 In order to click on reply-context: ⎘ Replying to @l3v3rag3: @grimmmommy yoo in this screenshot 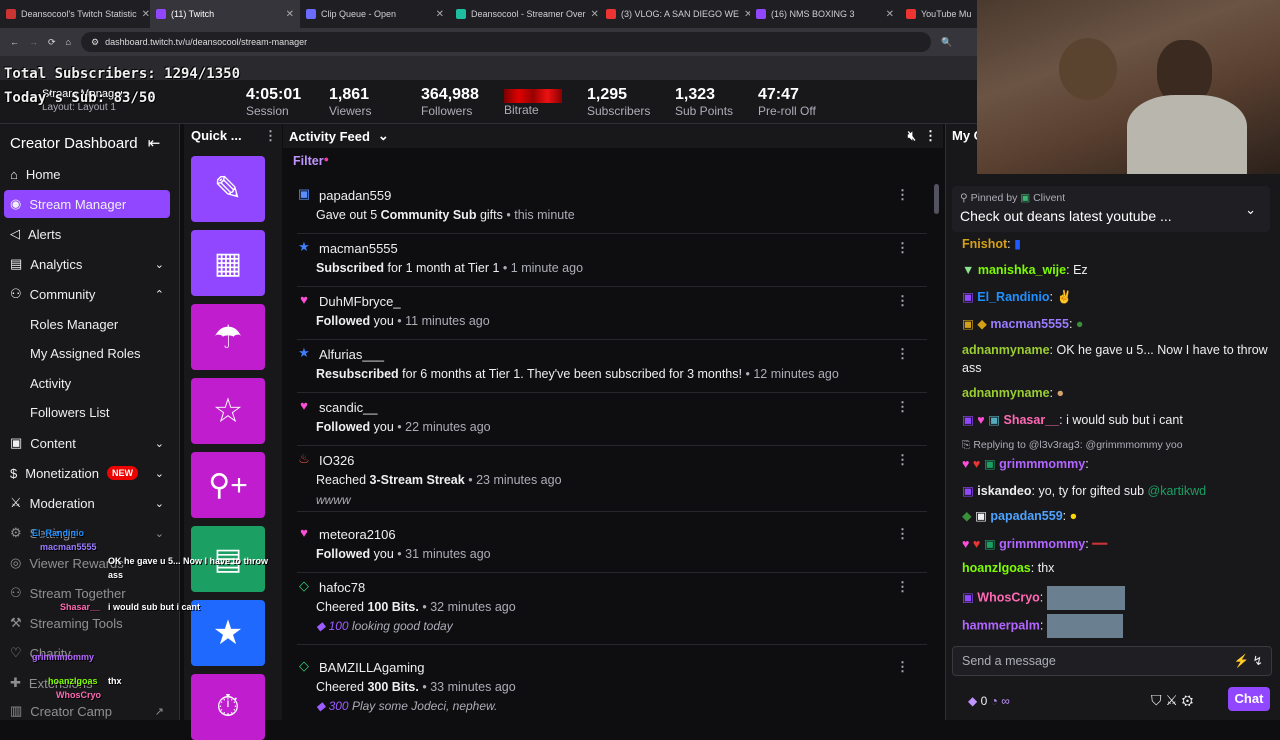, I will do `click(1072, 445)`.